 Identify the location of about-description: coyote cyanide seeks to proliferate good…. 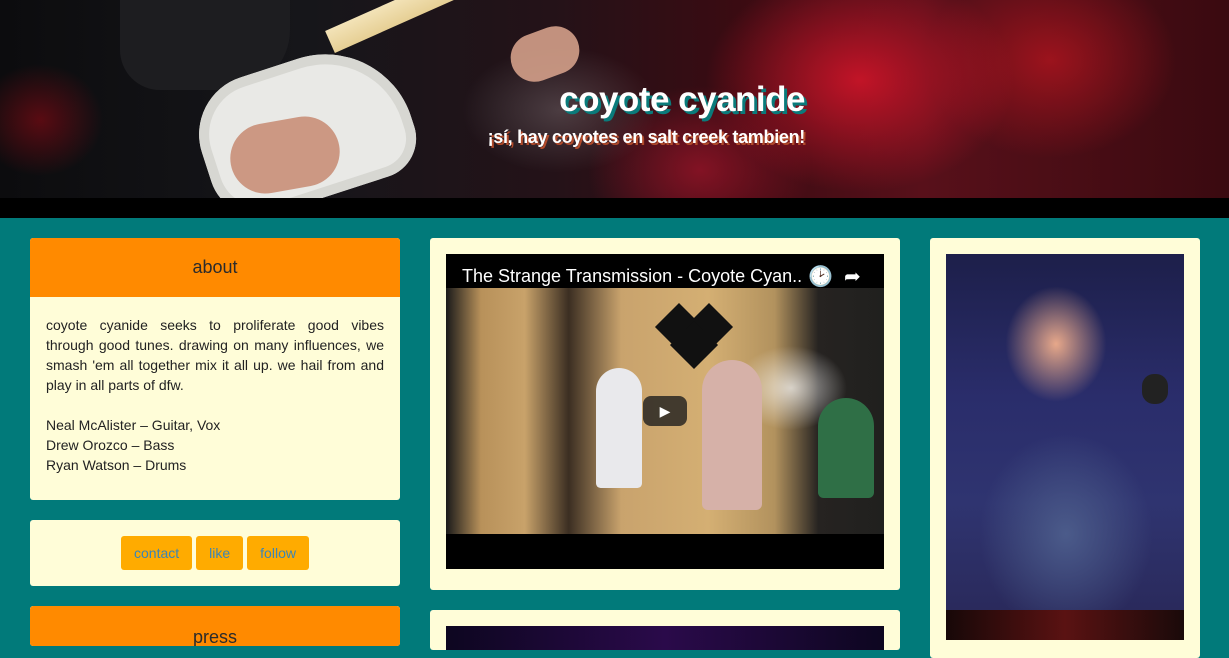
(215, 355).